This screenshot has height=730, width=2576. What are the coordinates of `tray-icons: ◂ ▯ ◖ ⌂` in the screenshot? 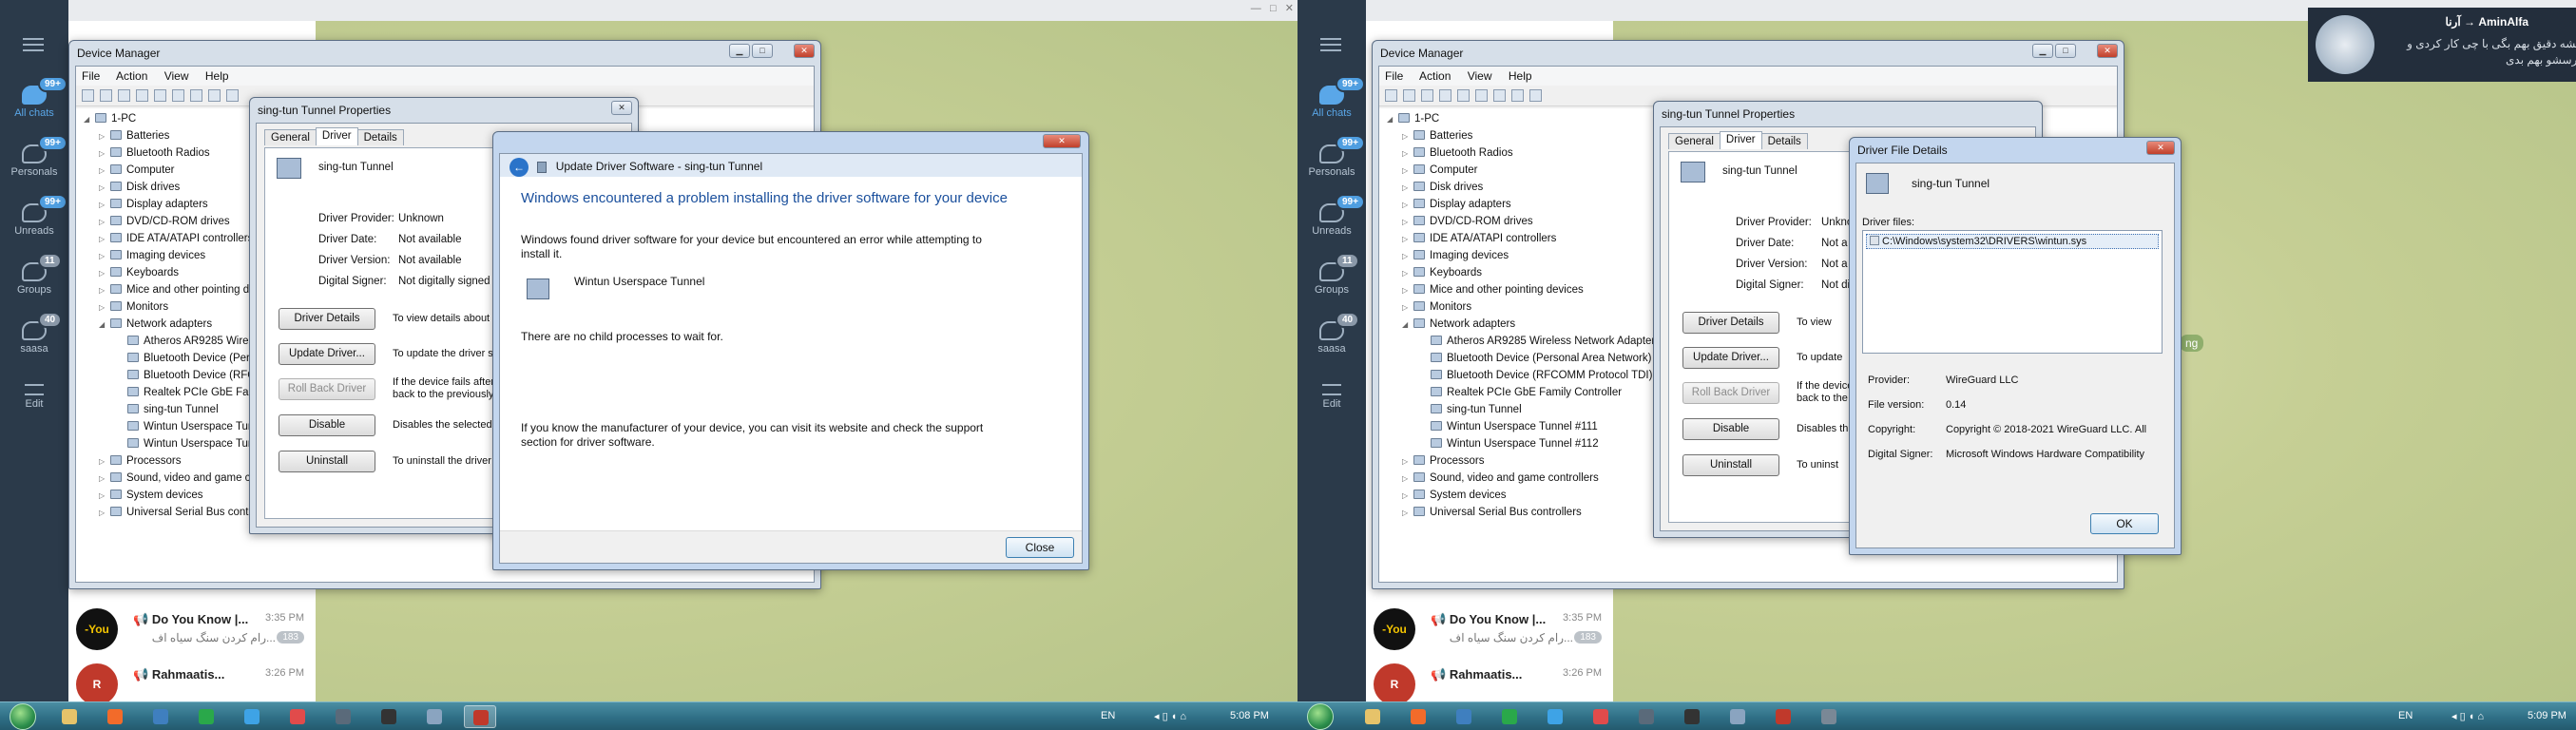 It's located at (1170, 716).